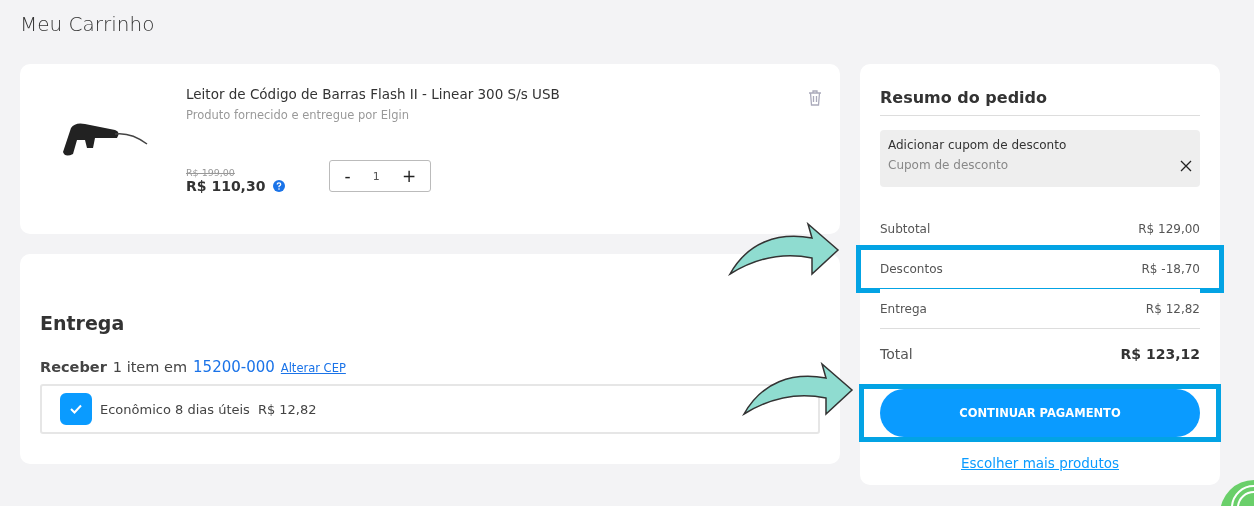 The width and height of the screenshot is (1254, 506). What do you see at coordinates (373, 94) in the screenshot?
I see `product-name: Leitor de Código de Barras Flash II - Linear 300 S/s USB` at bounding box center [373, 94].